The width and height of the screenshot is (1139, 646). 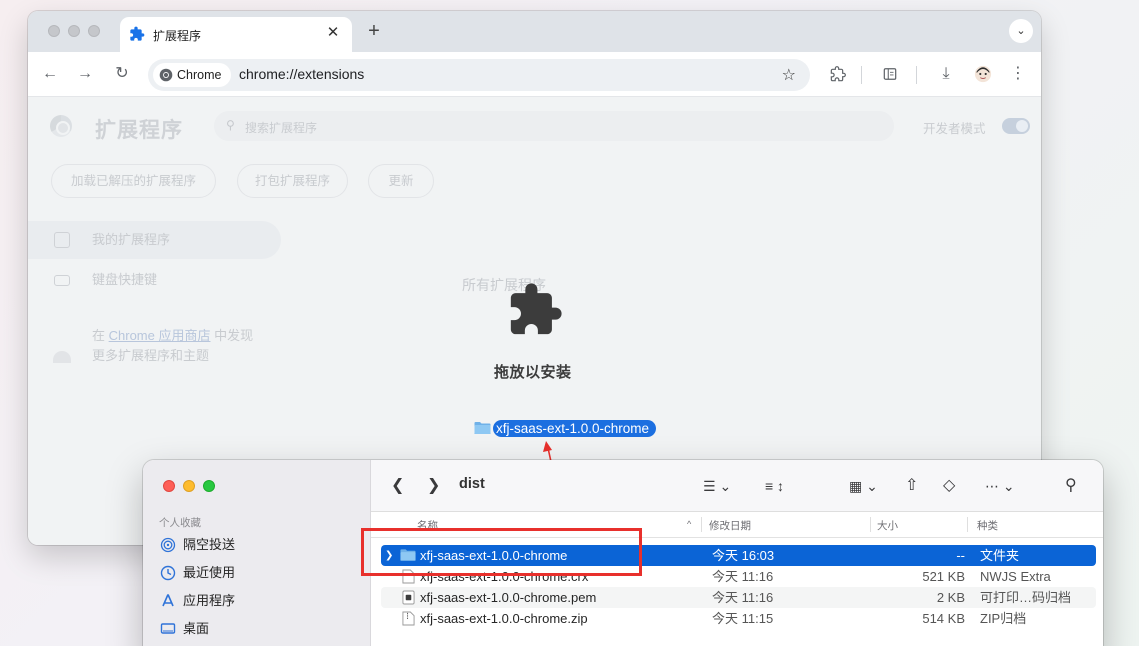 What do you see at coordinates (333, 33) in the screenshot?
I see `tab-close-icon: ✕` at bounding box center [333, 33].